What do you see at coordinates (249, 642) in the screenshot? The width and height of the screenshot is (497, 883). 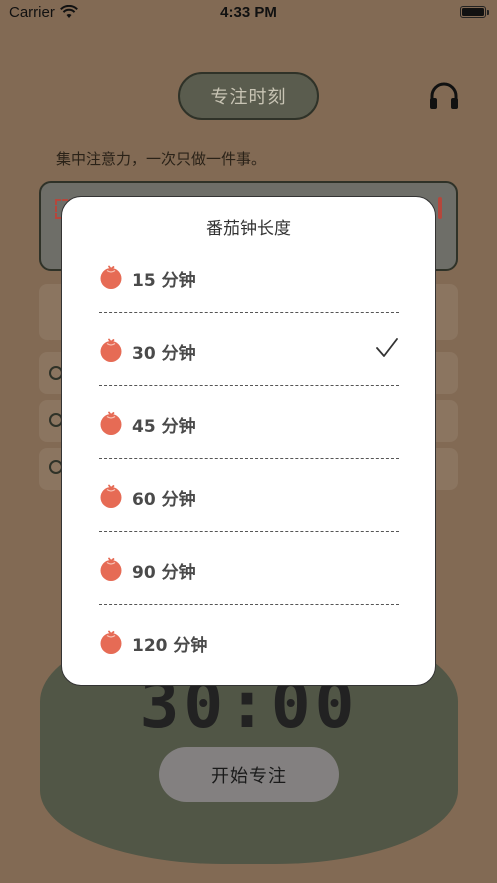 I see `duration-option-120: 120 分钟` at bounding box center [249, 642].